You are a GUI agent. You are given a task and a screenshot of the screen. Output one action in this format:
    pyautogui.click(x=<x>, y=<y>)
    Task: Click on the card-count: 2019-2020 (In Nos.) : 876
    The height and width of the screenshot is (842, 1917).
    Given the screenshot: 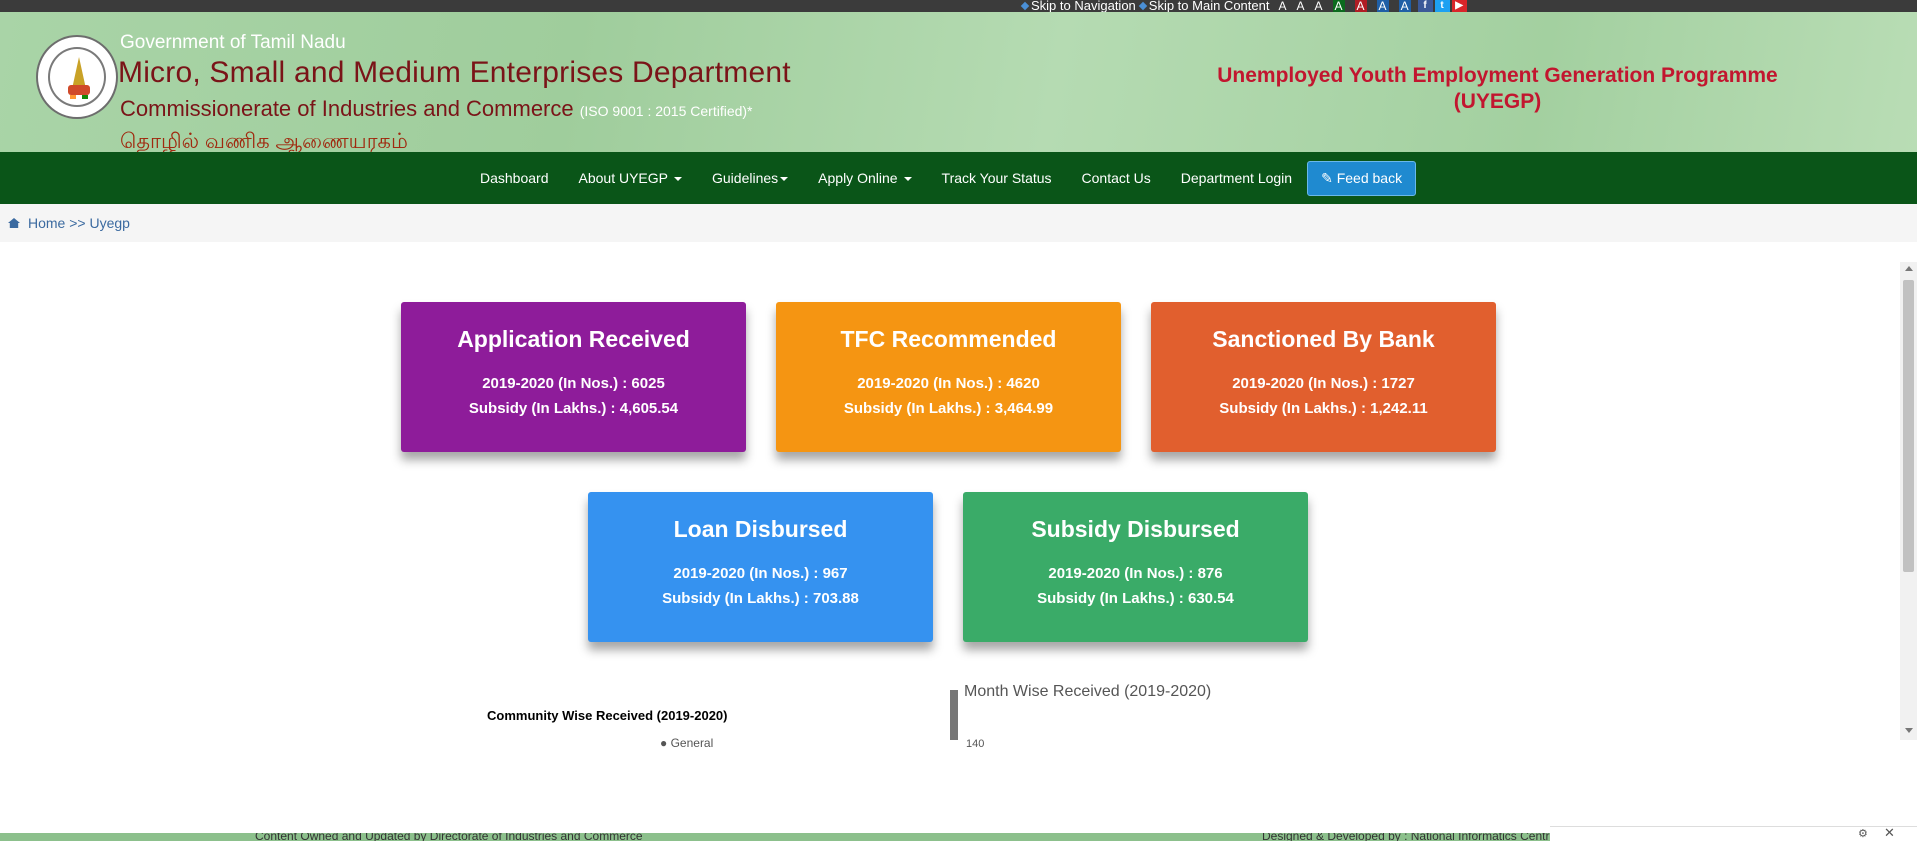 What is the action you would take?
    pyautogui.click(x=1135, y=573)
    